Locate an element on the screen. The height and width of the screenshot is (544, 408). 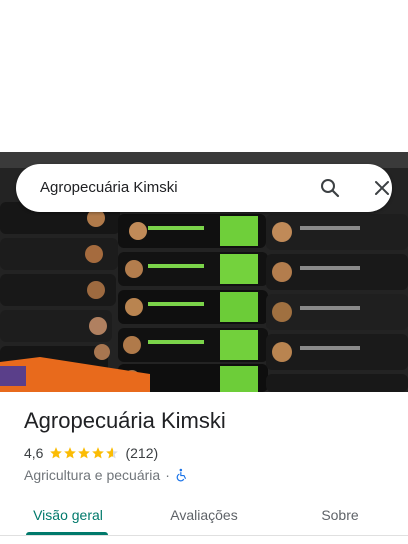
place-title: Agropecuária Kimski is located at coordinates (125, 420).